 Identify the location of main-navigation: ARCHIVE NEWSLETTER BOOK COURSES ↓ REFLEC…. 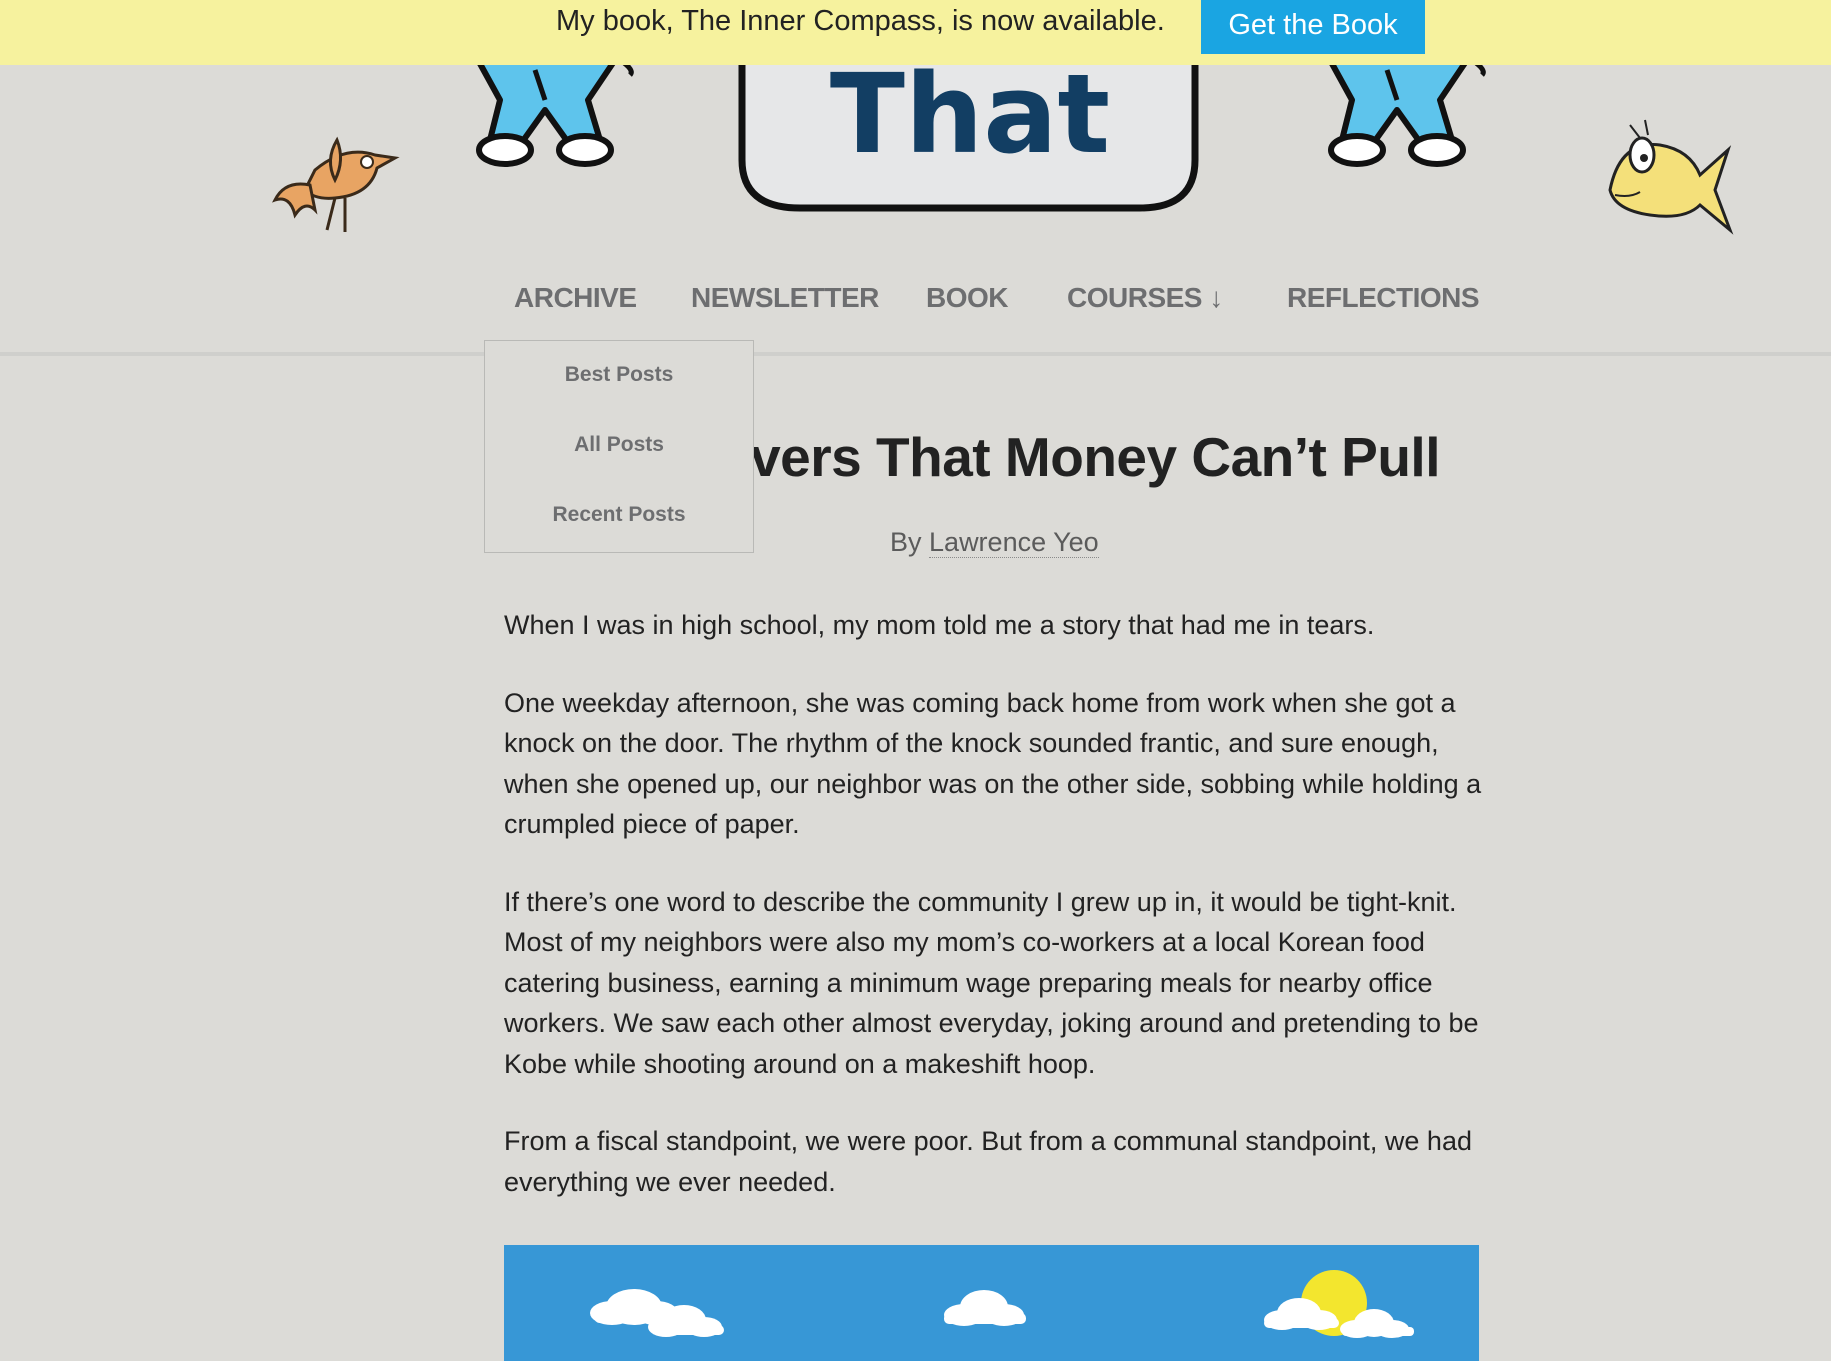
(915, 310).